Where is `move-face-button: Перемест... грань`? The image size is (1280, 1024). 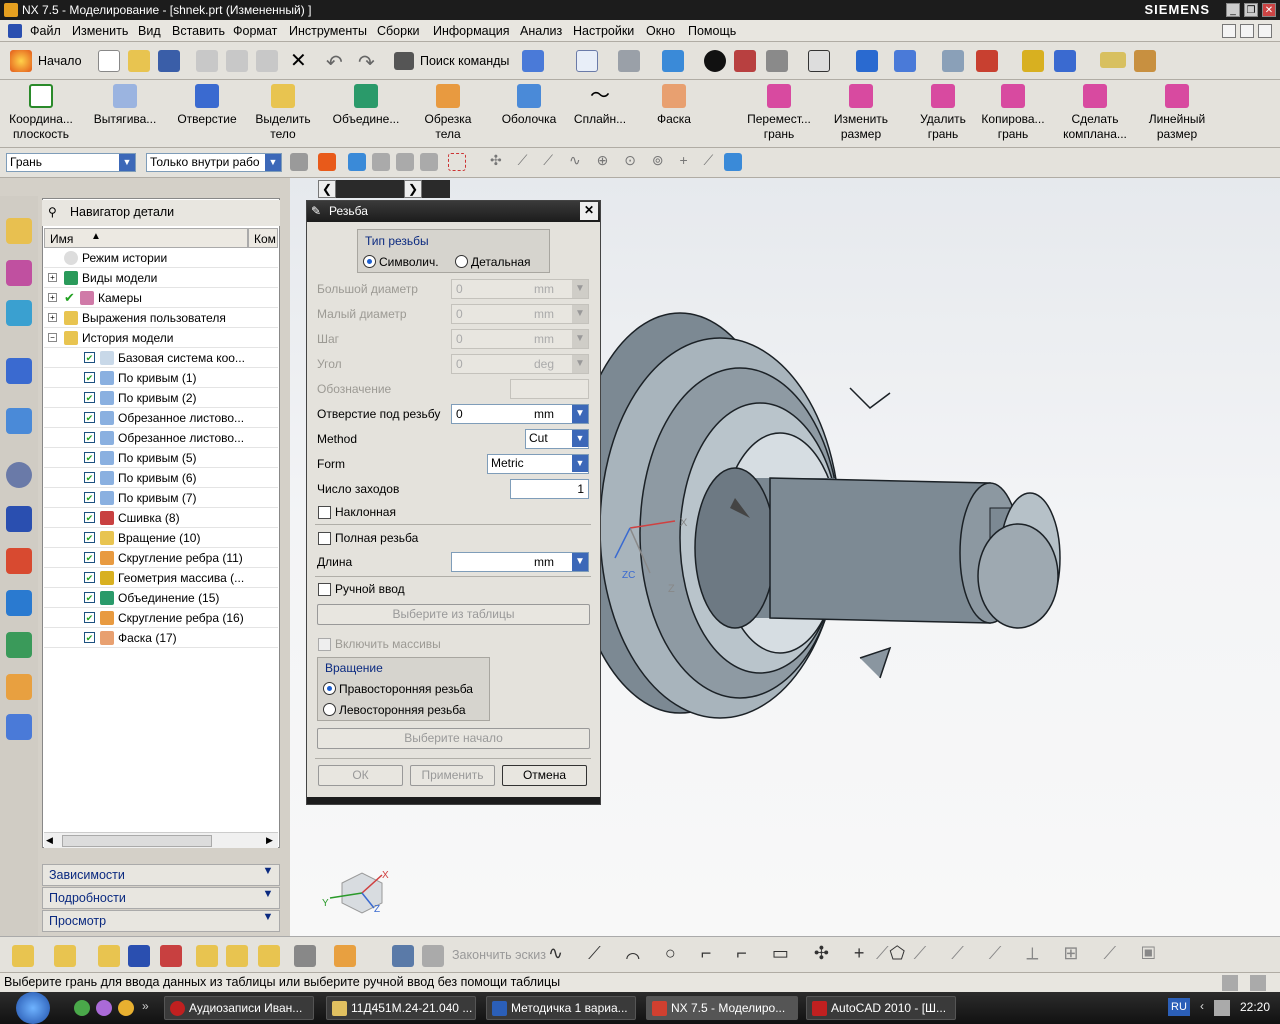
move-face-button: Перемест... грань is located at coordinates (779, 112).